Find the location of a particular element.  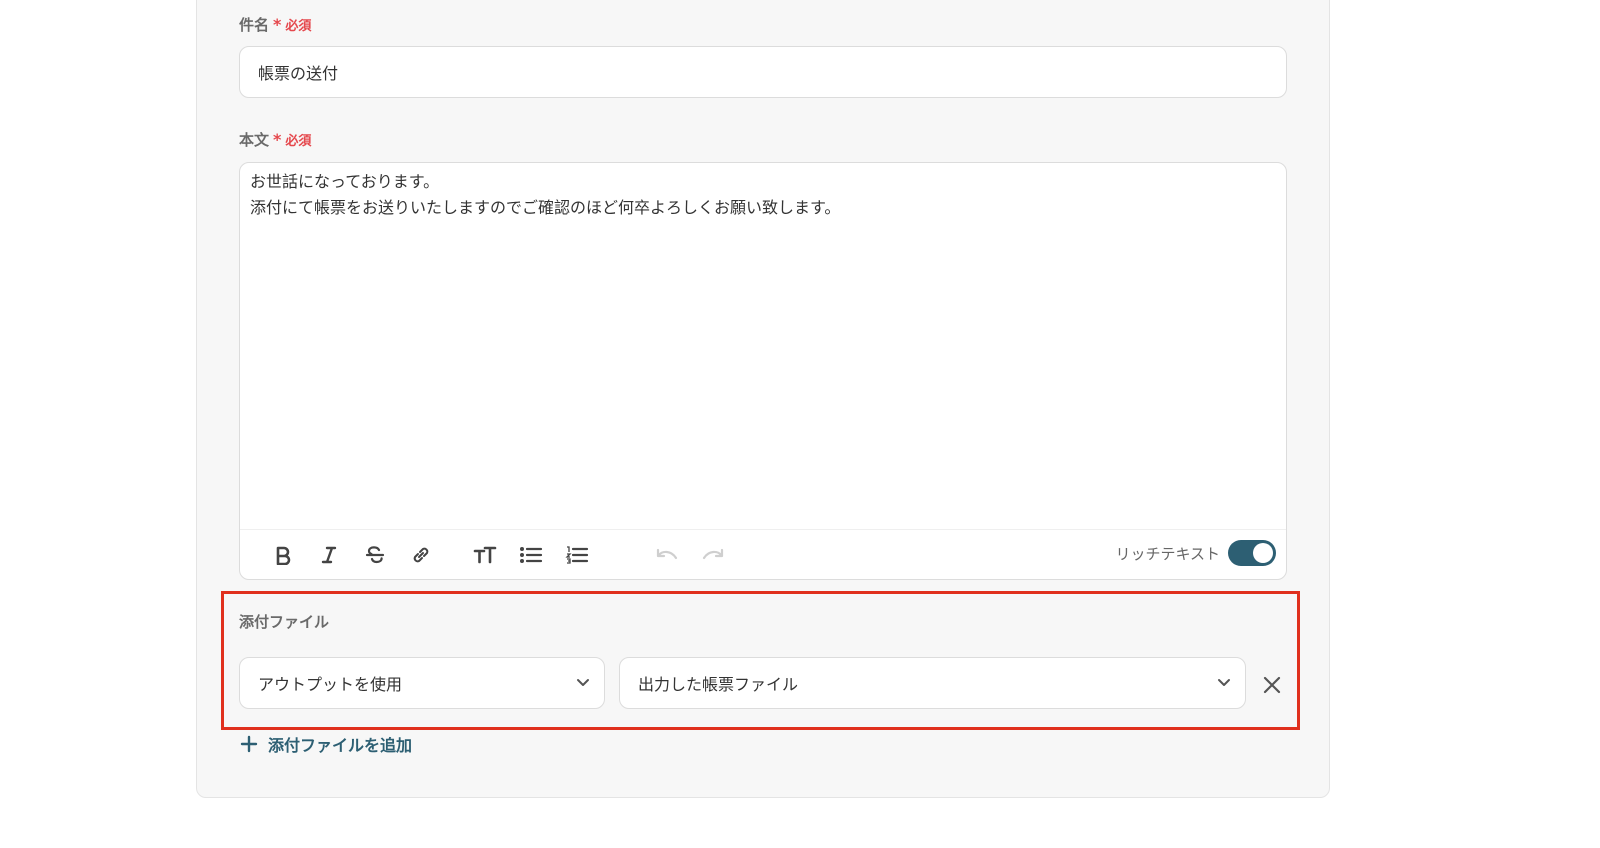

attachment-label-text: 添付ファイル is located at coordinates (284, 622).